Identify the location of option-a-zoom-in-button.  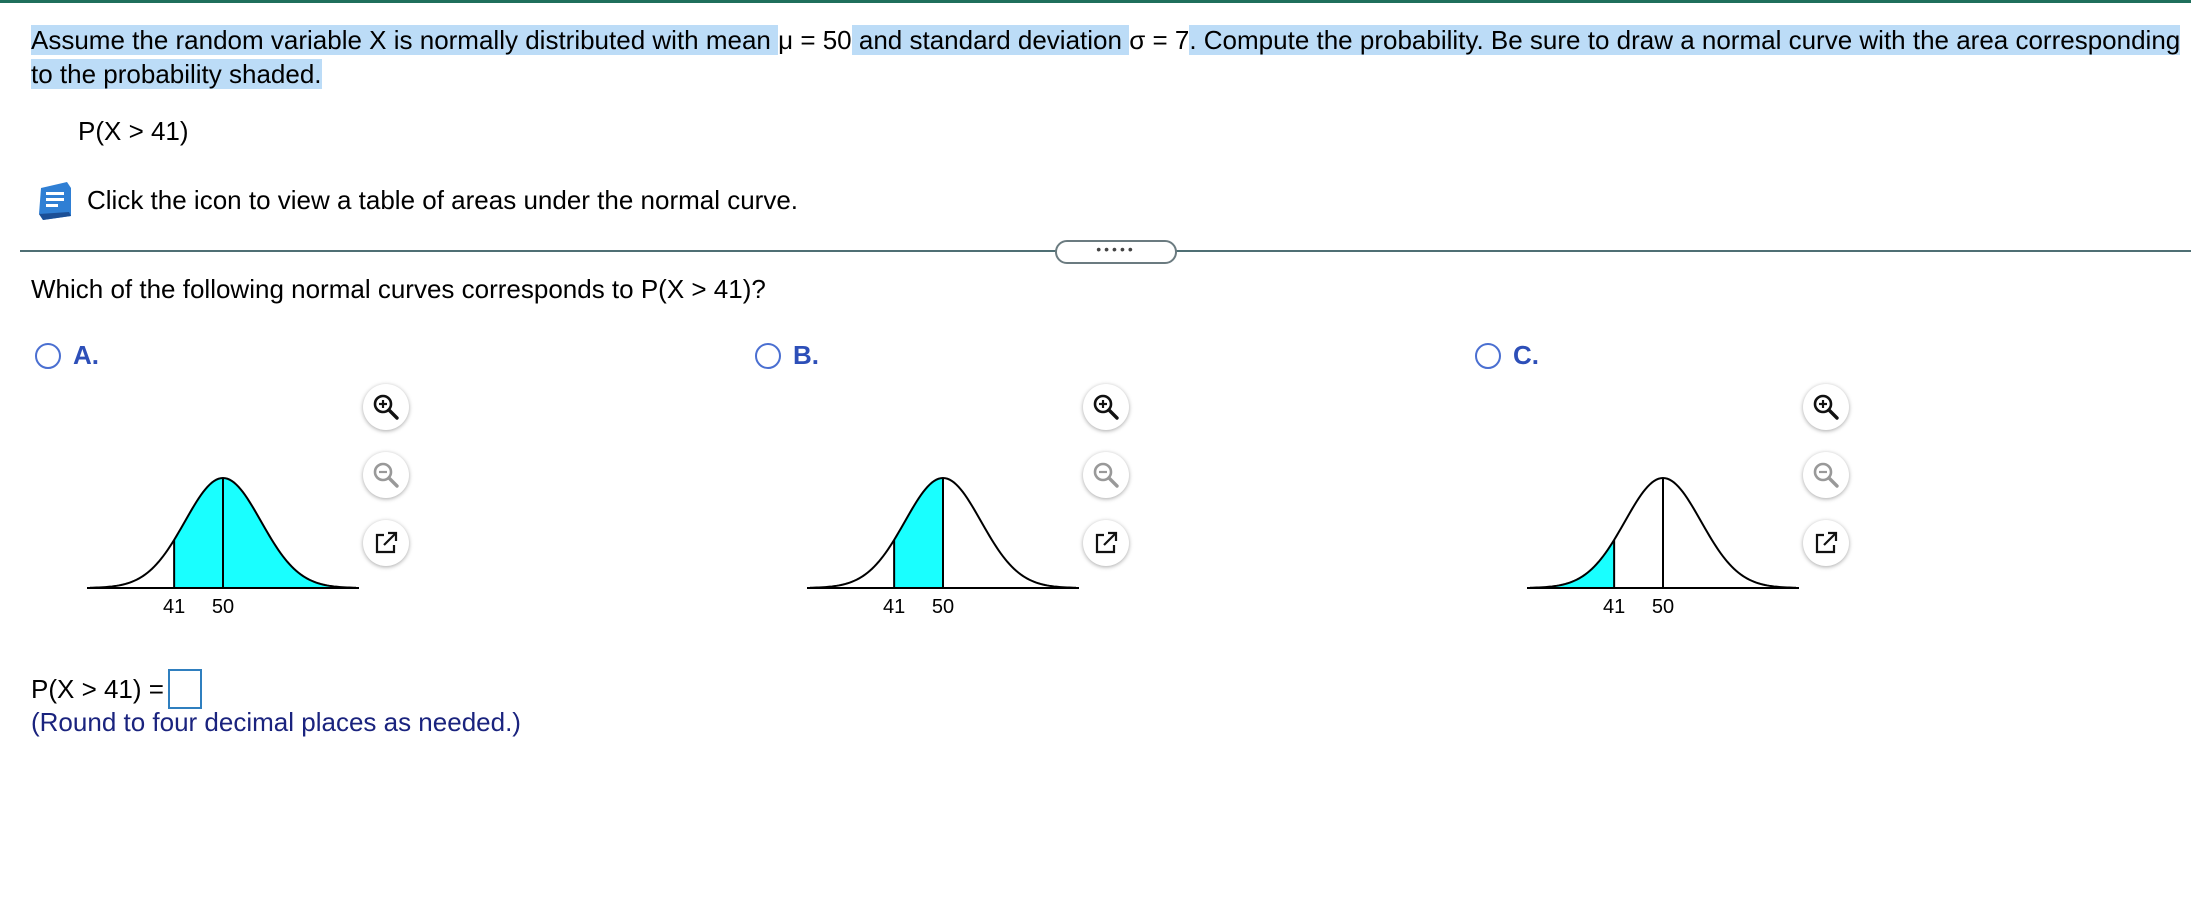
(386, 407).